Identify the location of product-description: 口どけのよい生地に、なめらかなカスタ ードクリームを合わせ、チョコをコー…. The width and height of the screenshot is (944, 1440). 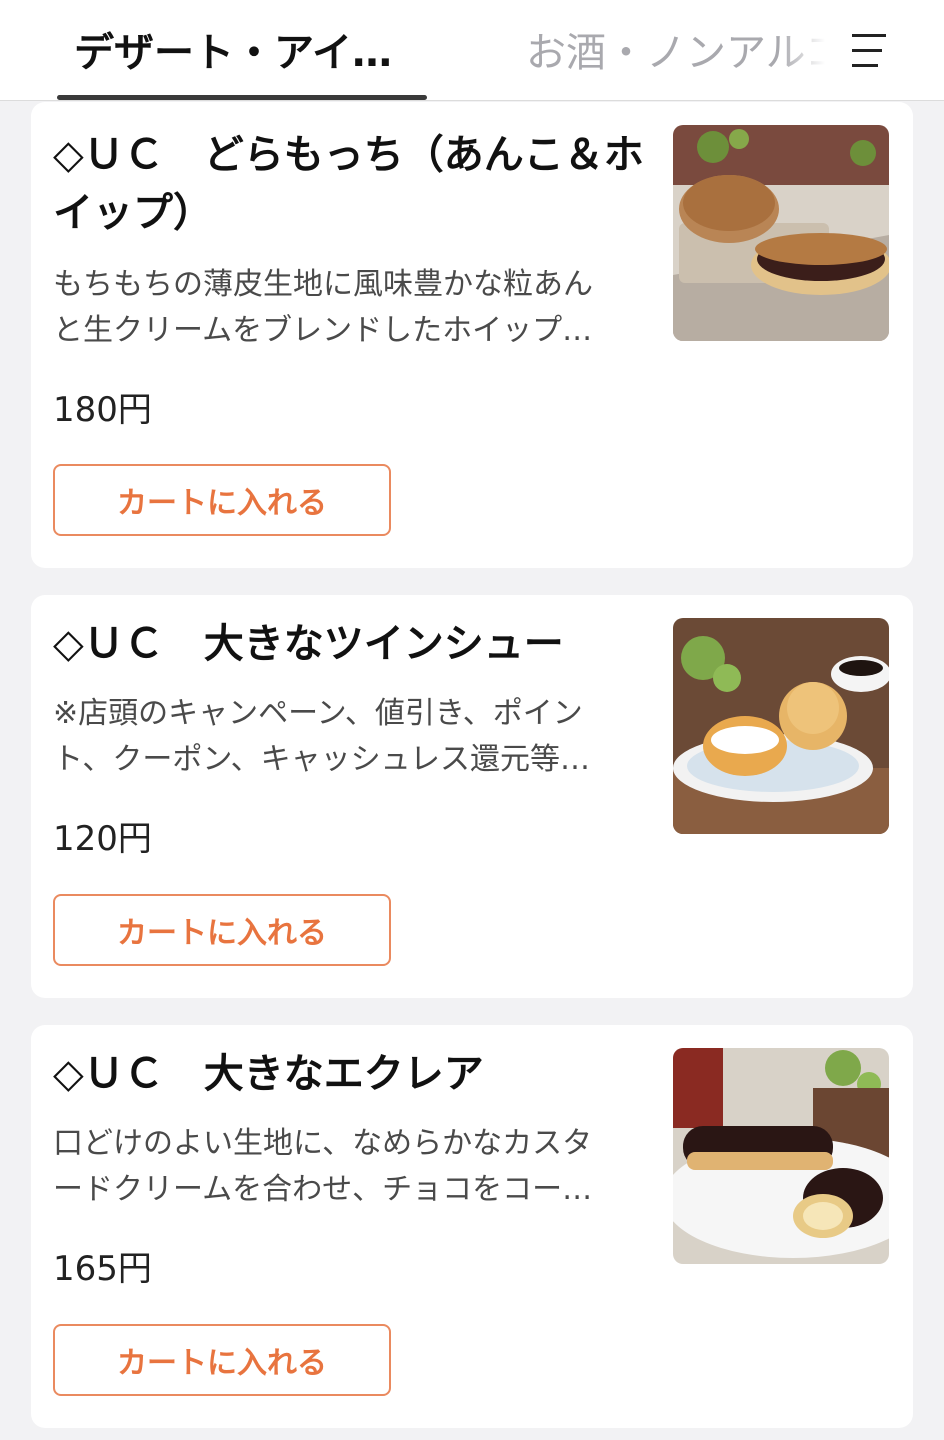
(323, 1166).